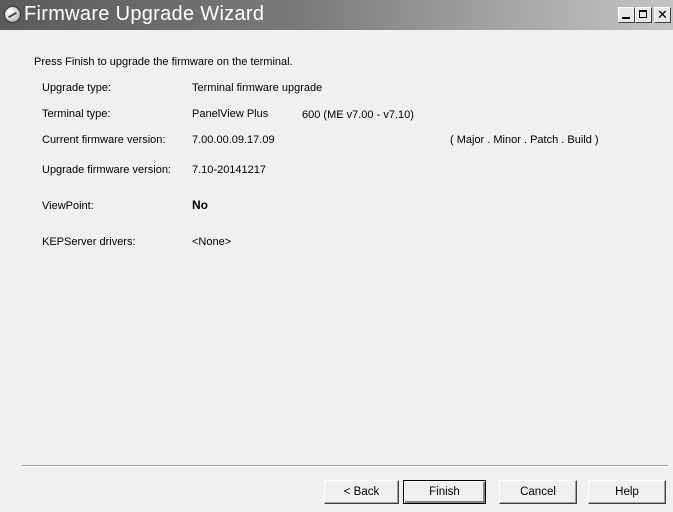  Describe the element at coordinates (77, 88) in the screenshot. I see `upgrade-type-label: Upgrade type:` at that location.